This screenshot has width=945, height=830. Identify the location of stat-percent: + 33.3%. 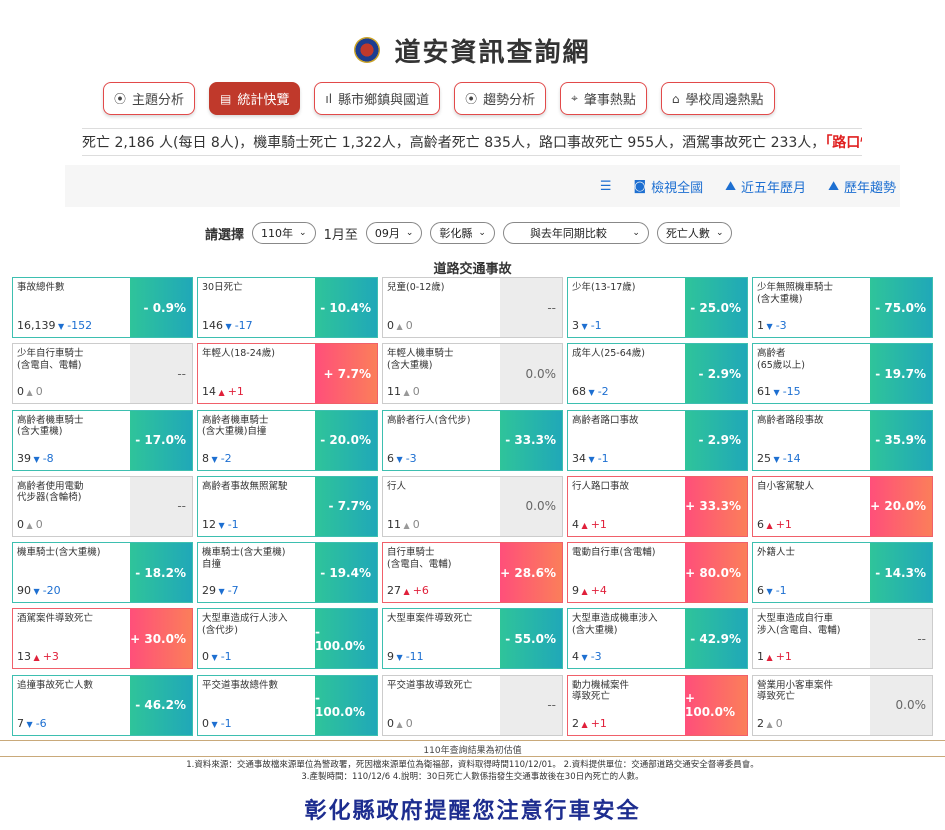
(716, 506).